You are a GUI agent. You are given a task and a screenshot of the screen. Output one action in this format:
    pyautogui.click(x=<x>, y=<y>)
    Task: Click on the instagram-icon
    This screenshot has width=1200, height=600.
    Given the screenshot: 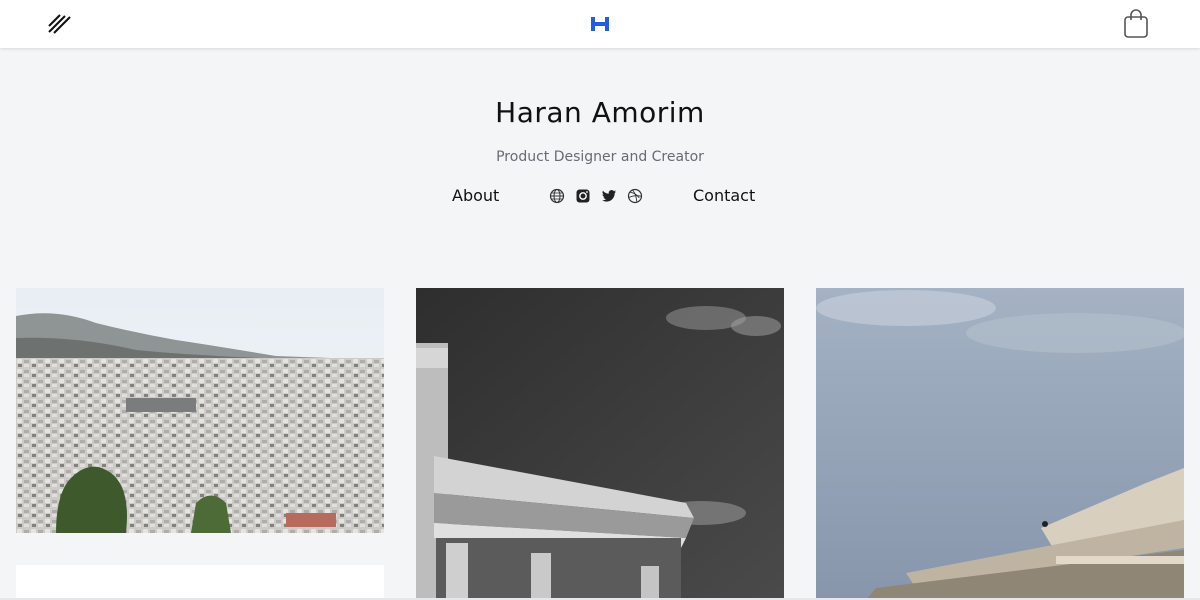 What is the action you would take?
    pyautogui.click(x=583, y=196)
    